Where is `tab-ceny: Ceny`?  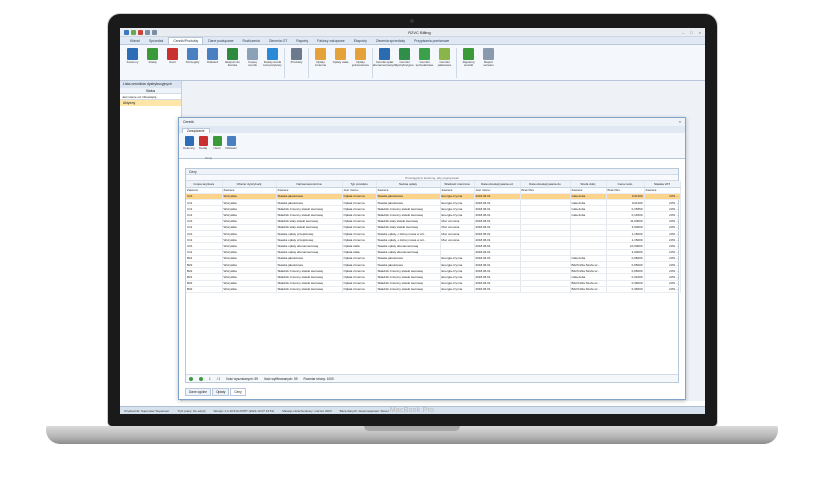 tab-ceny: Ceny is located at coordinates (238, 392).